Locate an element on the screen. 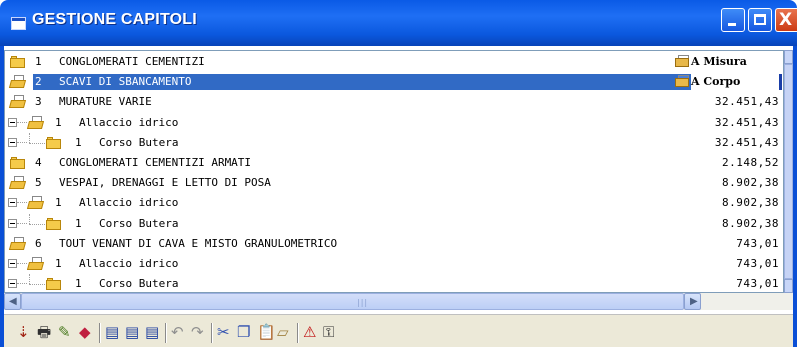 The image size is (797, 347). row-description: SCAVI DI SBANCAMENTO is located at coordinates (125, 82).